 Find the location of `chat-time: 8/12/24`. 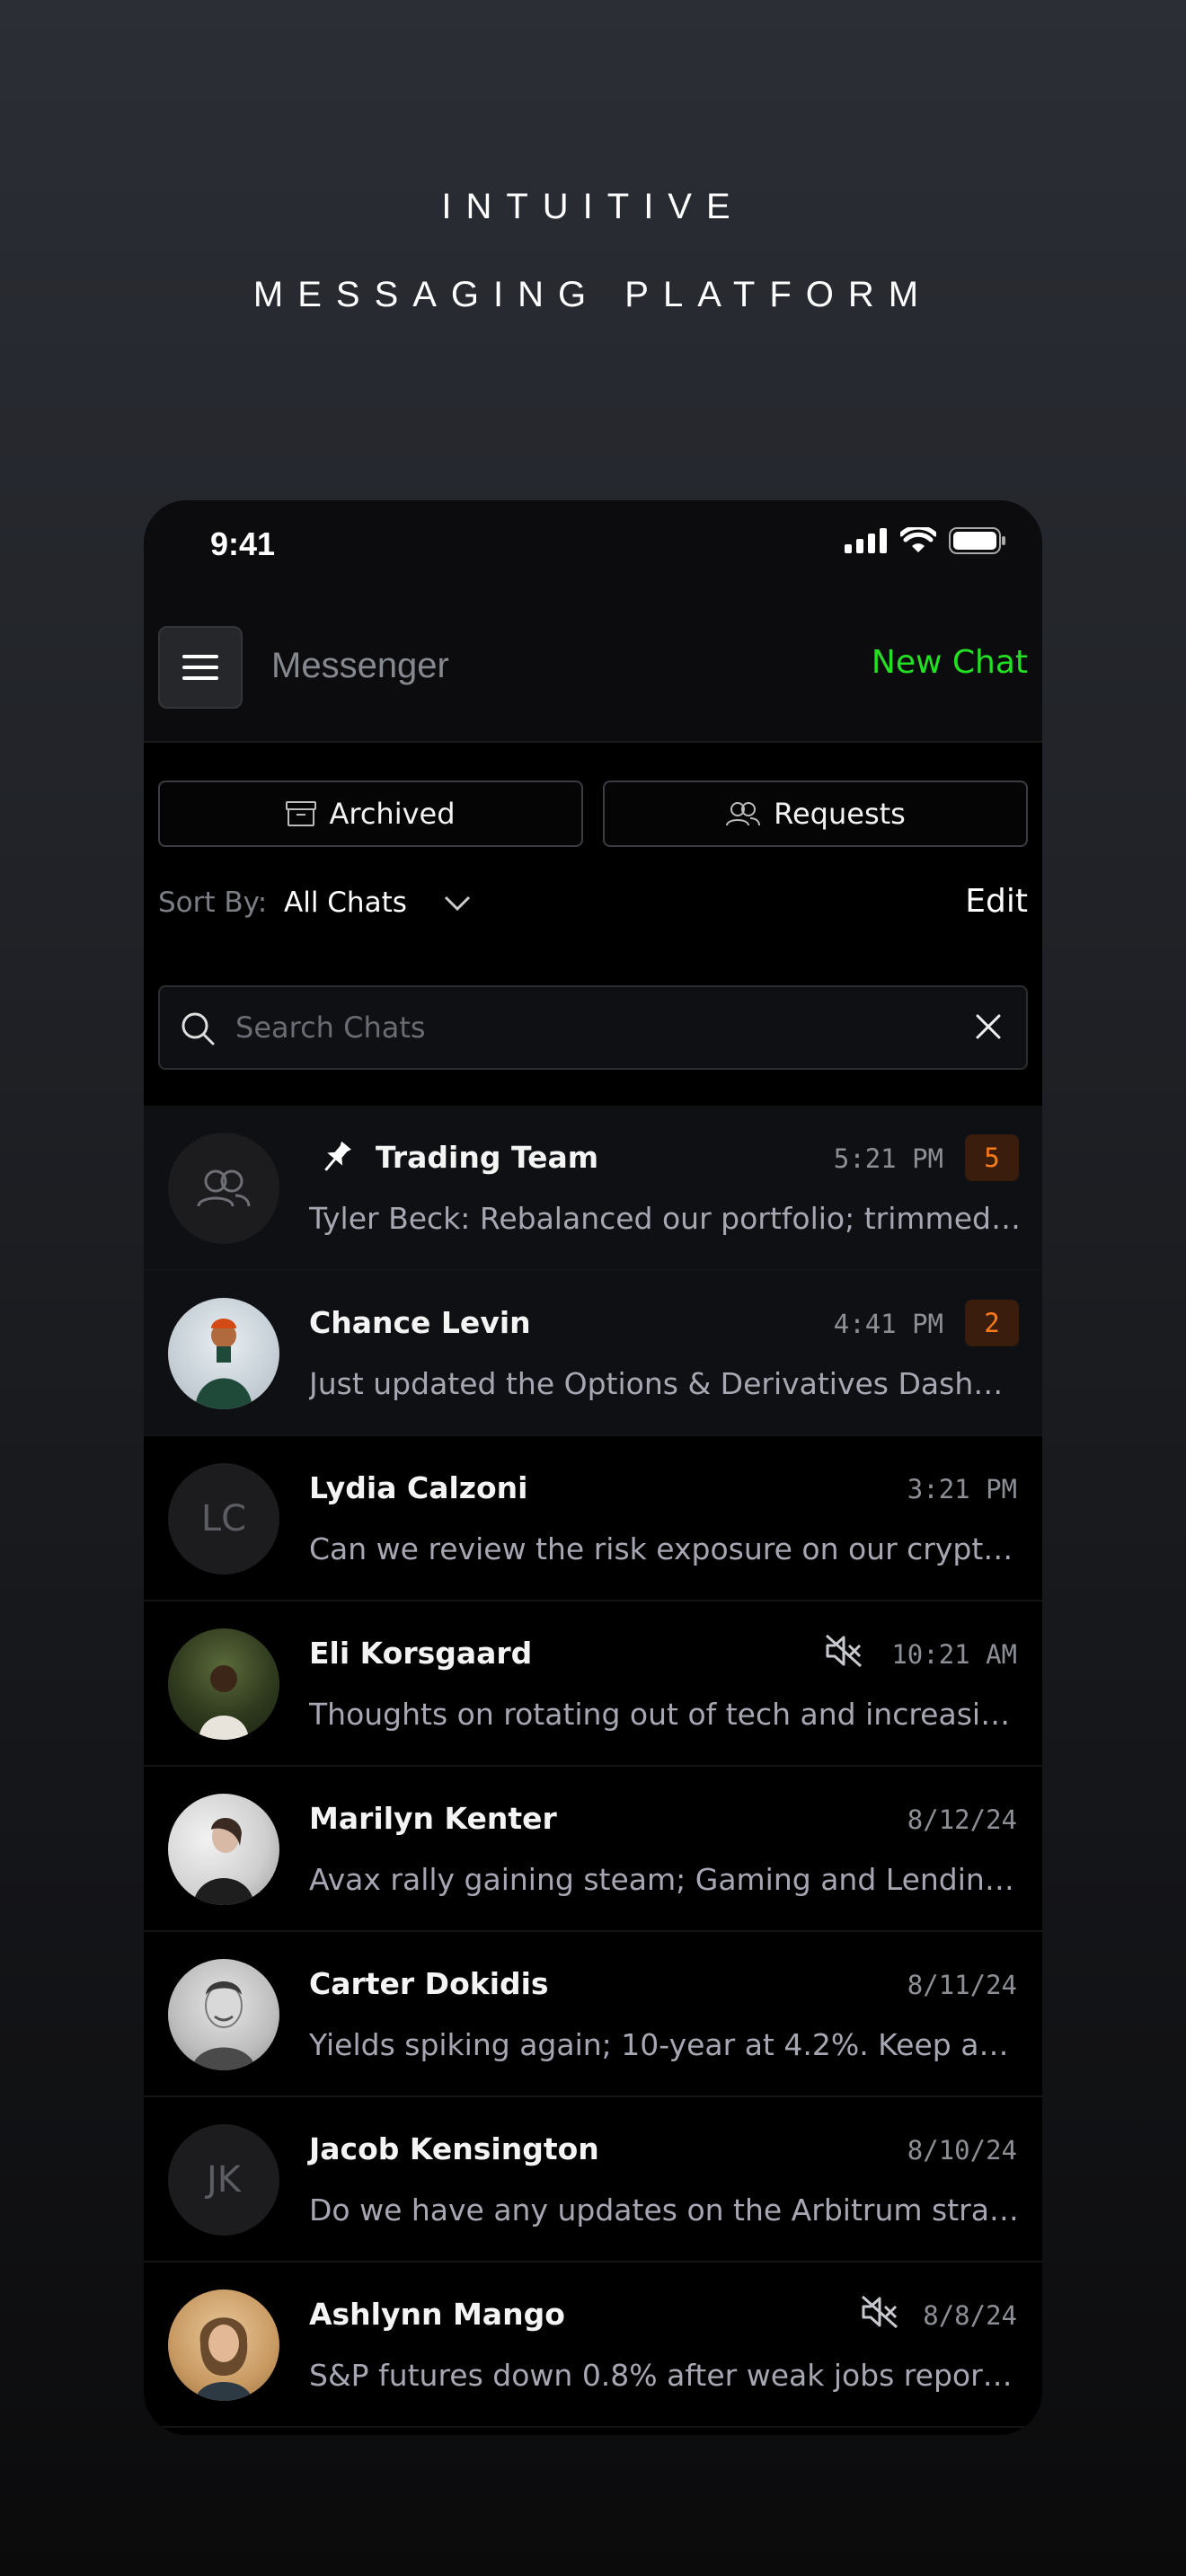

chat-time: 8/12/24 is located at coordinates (962, 1819).